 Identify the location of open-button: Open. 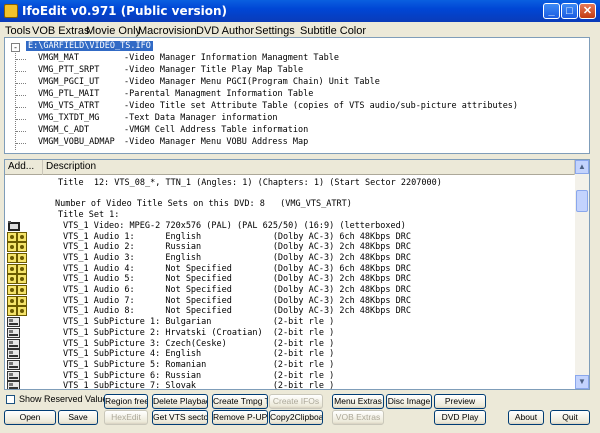
(30, 417).